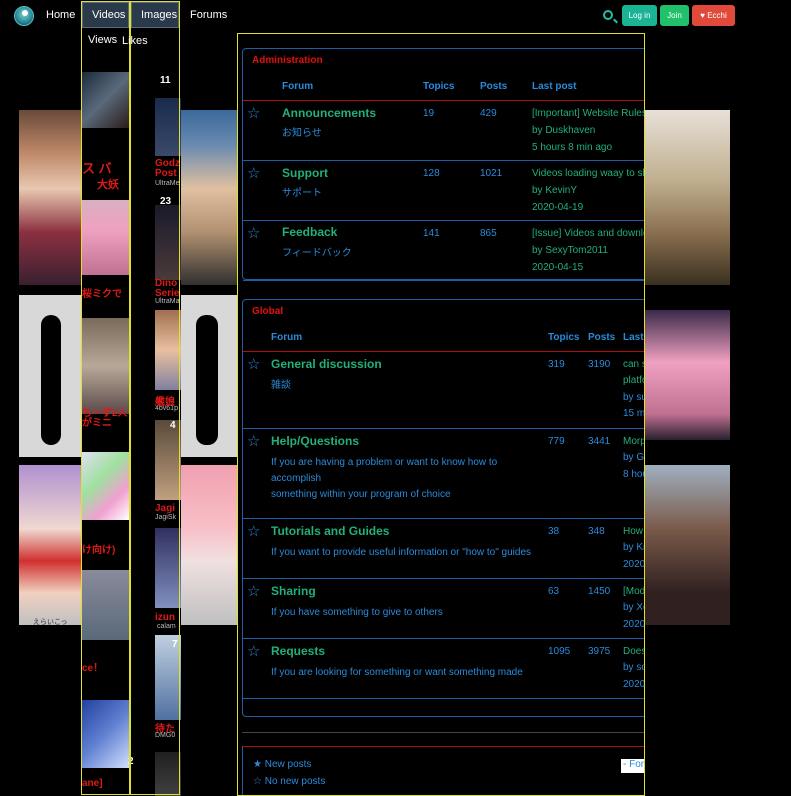 The width and height of the screenshot is (791, 796). Describe the element at coordinates (588, 113) in the screenshot. I see `last-post-title: [Important] Website Rules` at that location.